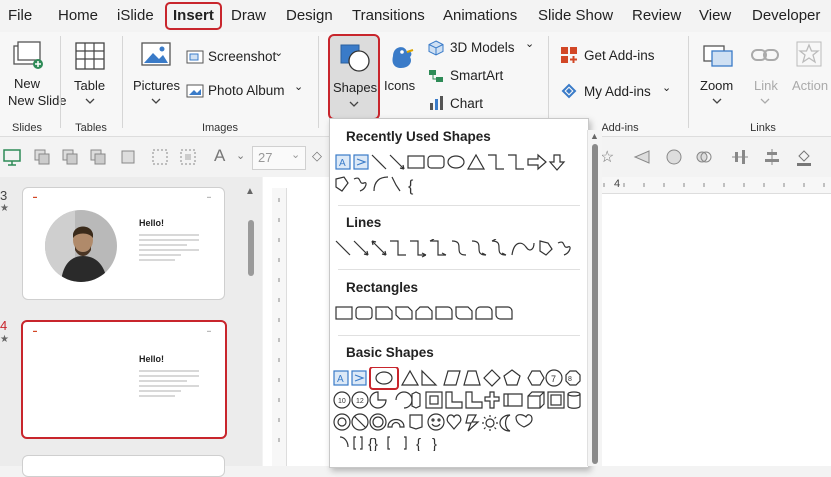 The width and height of the screenshot is (831, 477). What do you see at coordinates (504, 313) in the screenshot?
I see `round-diagonal-rectangle-shape` at bounding box center [504, 313].